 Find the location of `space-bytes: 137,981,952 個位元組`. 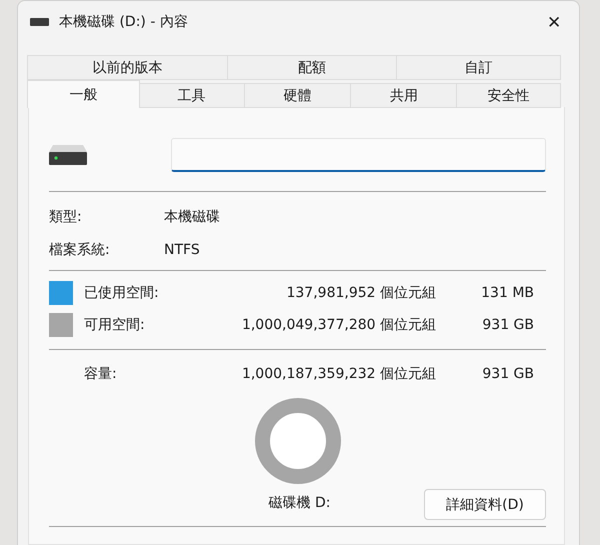

space-bytes: 137,981,952 個位元組 is located at coordinates (360, 293).